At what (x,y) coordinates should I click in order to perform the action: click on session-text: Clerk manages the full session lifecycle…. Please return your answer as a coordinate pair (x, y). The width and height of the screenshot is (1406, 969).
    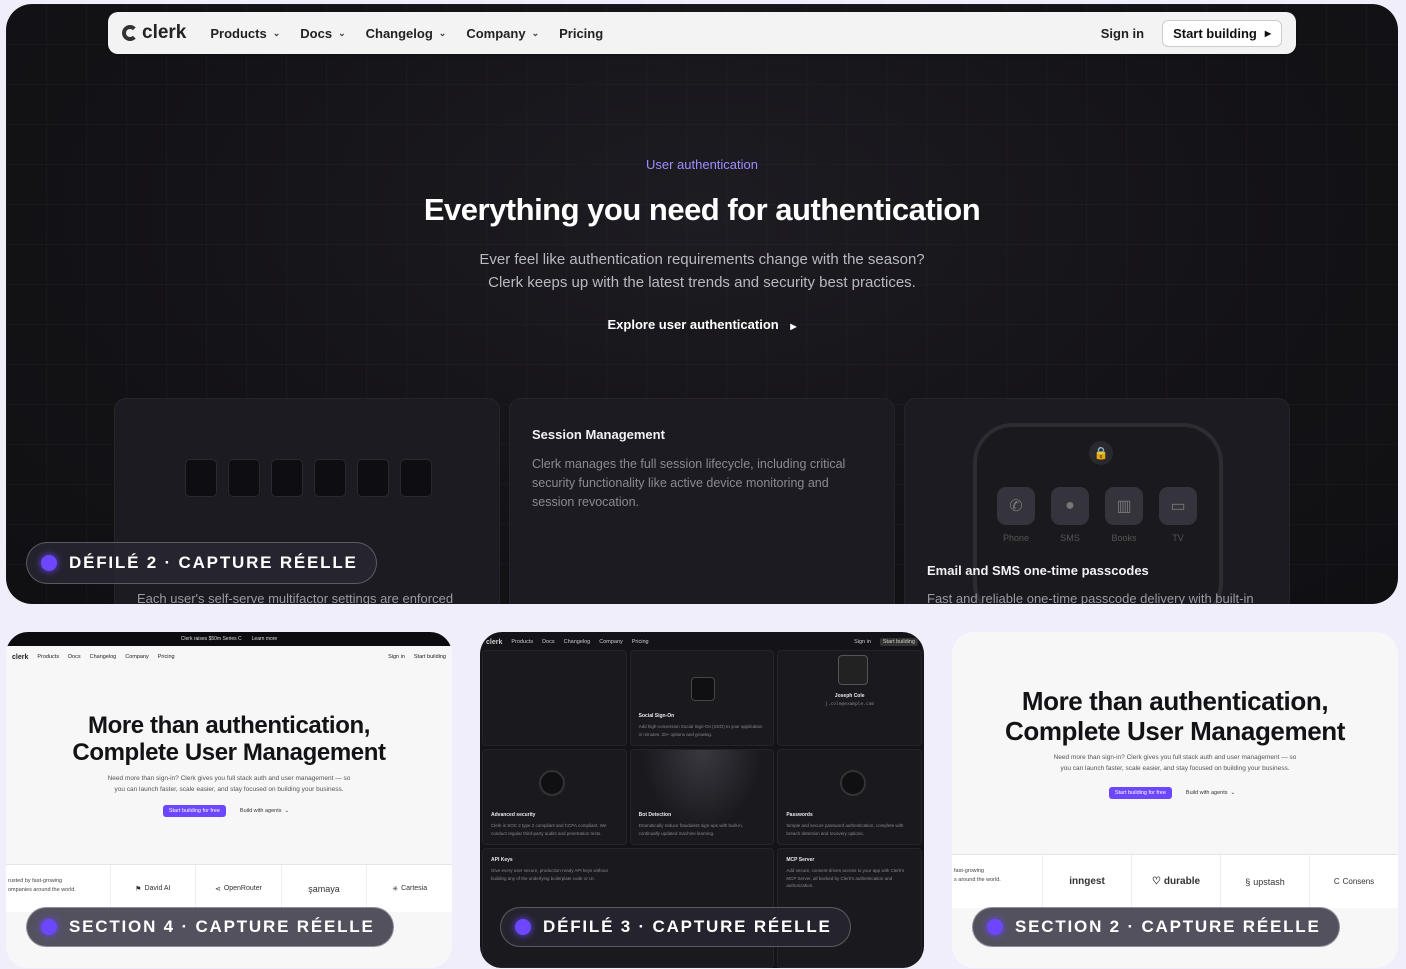
    Looking at the image, I should click on (688, 483).